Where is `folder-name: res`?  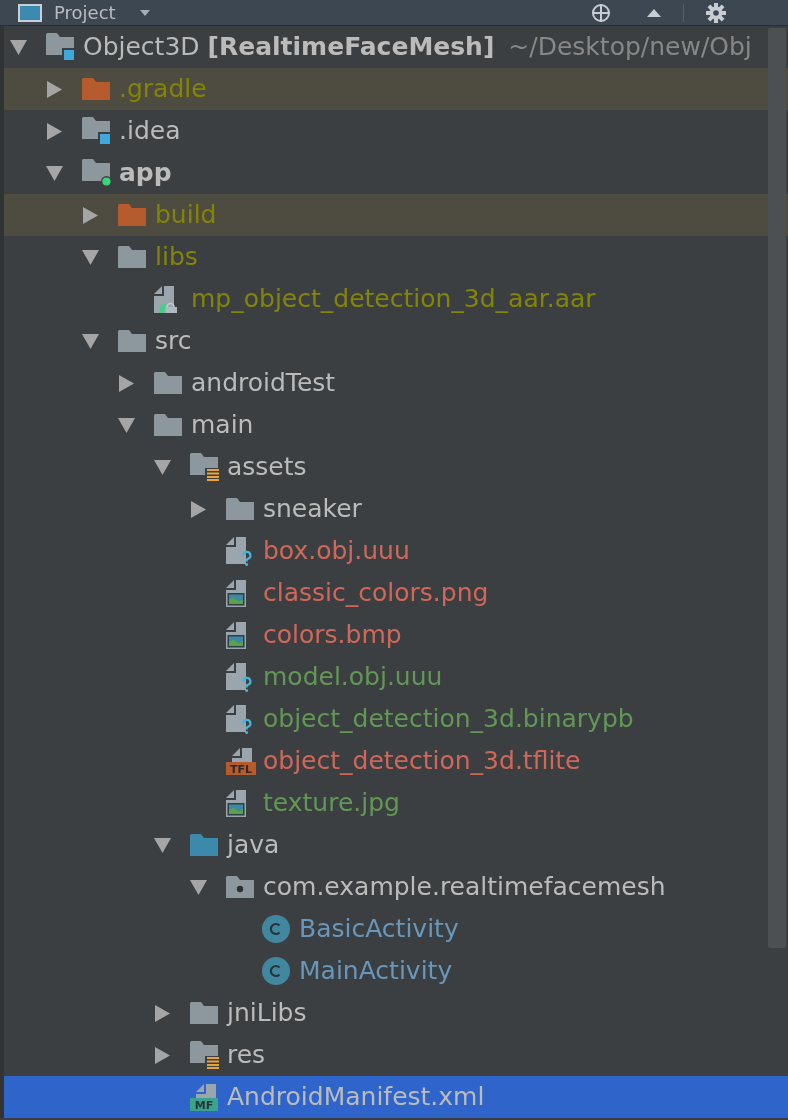
folder-name: res is located at coordinates (246, 1055).